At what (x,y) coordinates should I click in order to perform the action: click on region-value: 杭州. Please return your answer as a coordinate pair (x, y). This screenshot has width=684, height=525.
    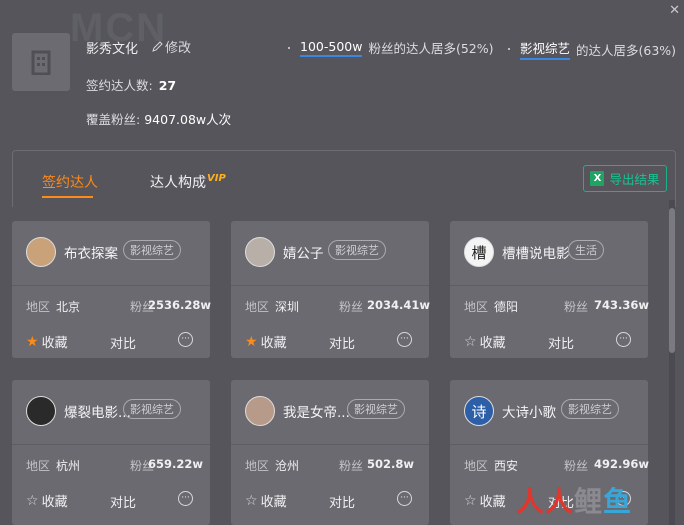
    Looking at the image, I should click on (68, 466).